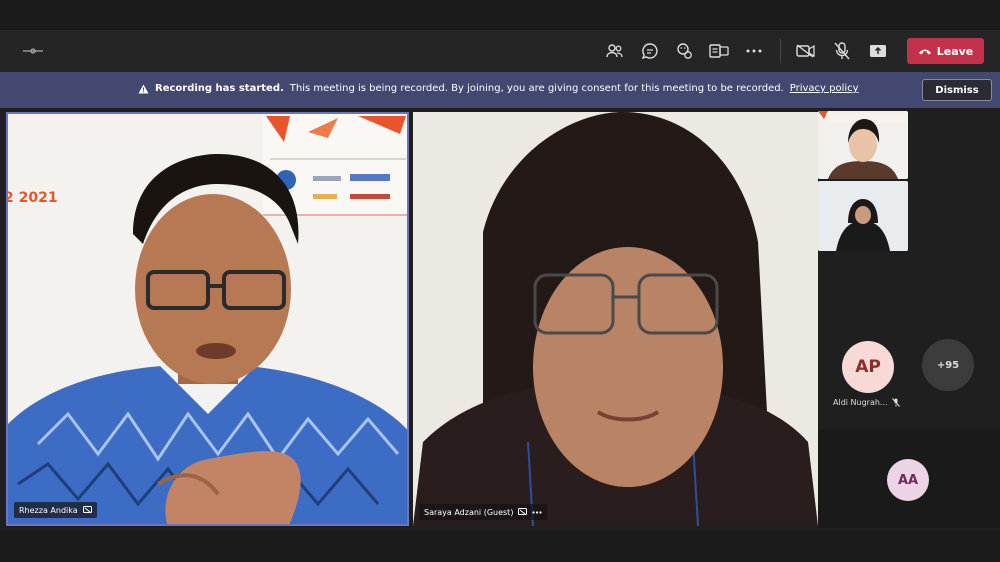 This screenshot has height=562, width=1000. What do you see at coordinates (33, 198) in the screenshot?
I see `svg-text: 2 2021` at bounding box center [33, 198].